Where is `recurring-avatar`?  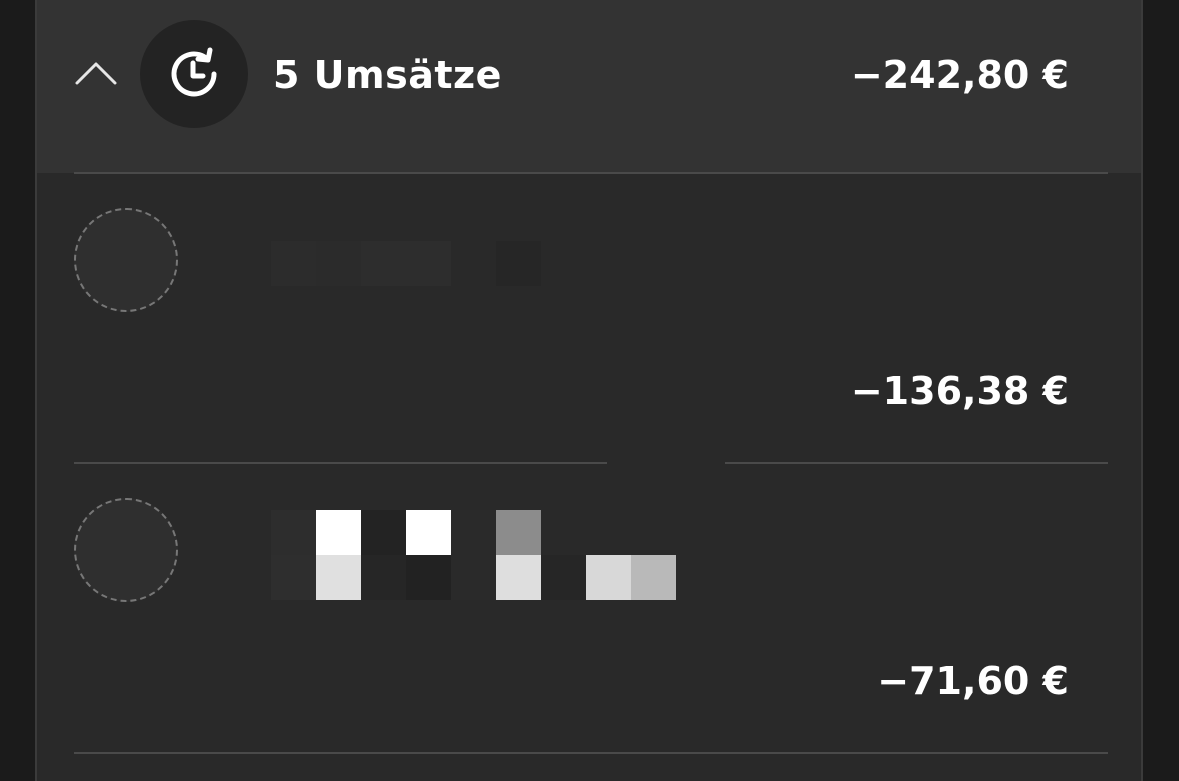
recurring-avatar is located at coordinates (194, 74).